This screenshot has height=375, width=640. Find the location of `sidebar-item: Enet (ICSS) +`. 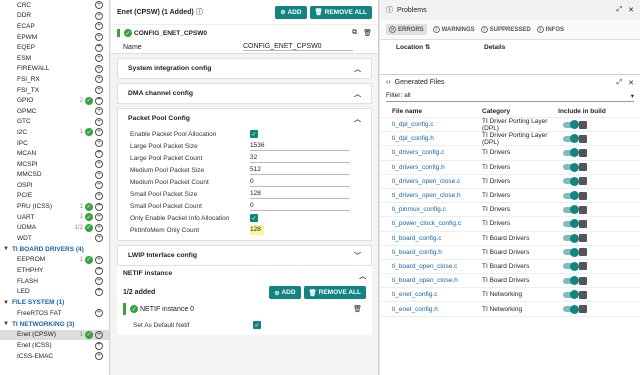

sidebar-item: Enet (ICSS) + is located at coordinates (54, 345).